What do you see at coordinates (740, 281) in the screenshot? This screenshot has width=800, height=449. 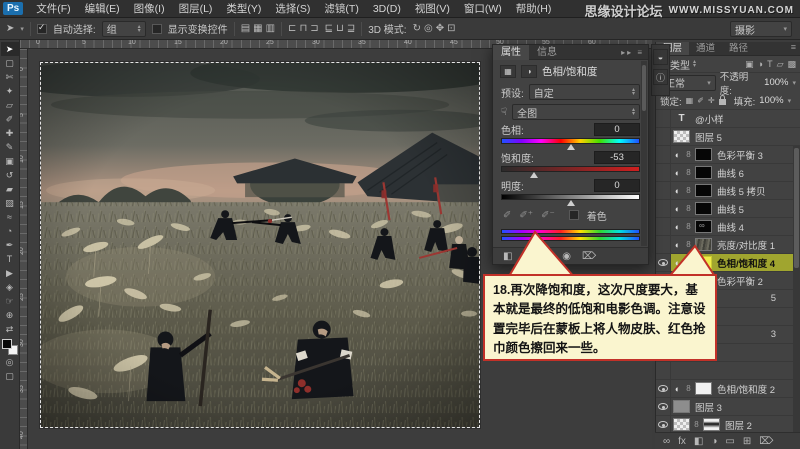 I see `layer-name: 色彩平衡 2` at bounding box center [740, 281].